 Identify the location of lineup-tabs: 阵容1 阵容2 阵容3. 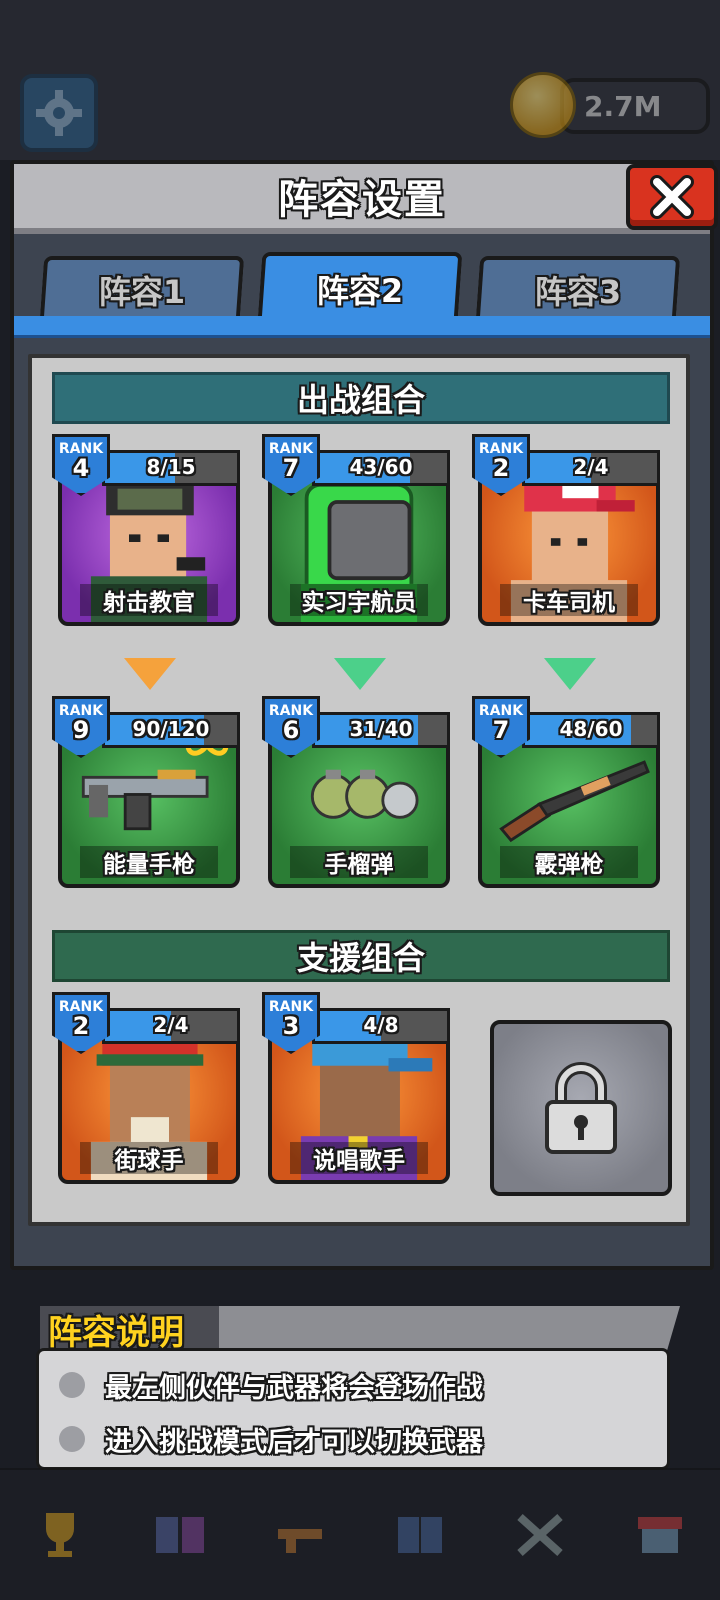
(368, 288).